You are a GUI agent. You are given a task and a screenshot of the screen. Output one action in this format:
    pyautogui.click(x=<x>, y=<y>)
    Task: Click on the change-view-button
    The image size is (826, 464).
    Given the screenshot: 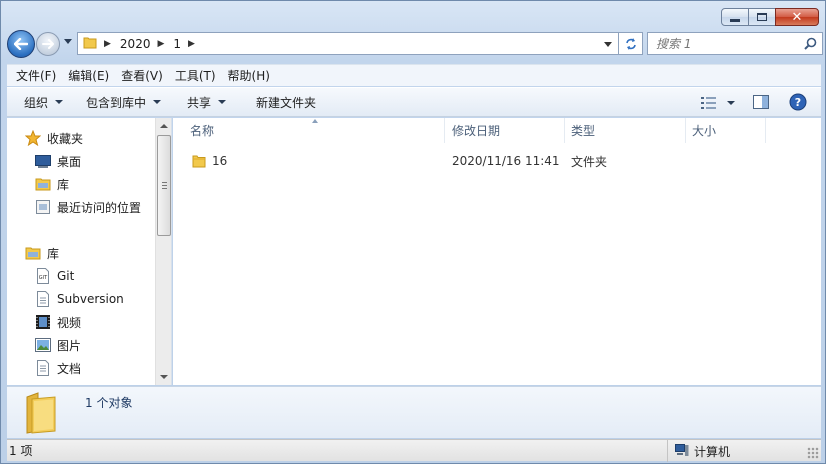 What is the action you would take?
    pyautogui.click(x=718, y=103)
    